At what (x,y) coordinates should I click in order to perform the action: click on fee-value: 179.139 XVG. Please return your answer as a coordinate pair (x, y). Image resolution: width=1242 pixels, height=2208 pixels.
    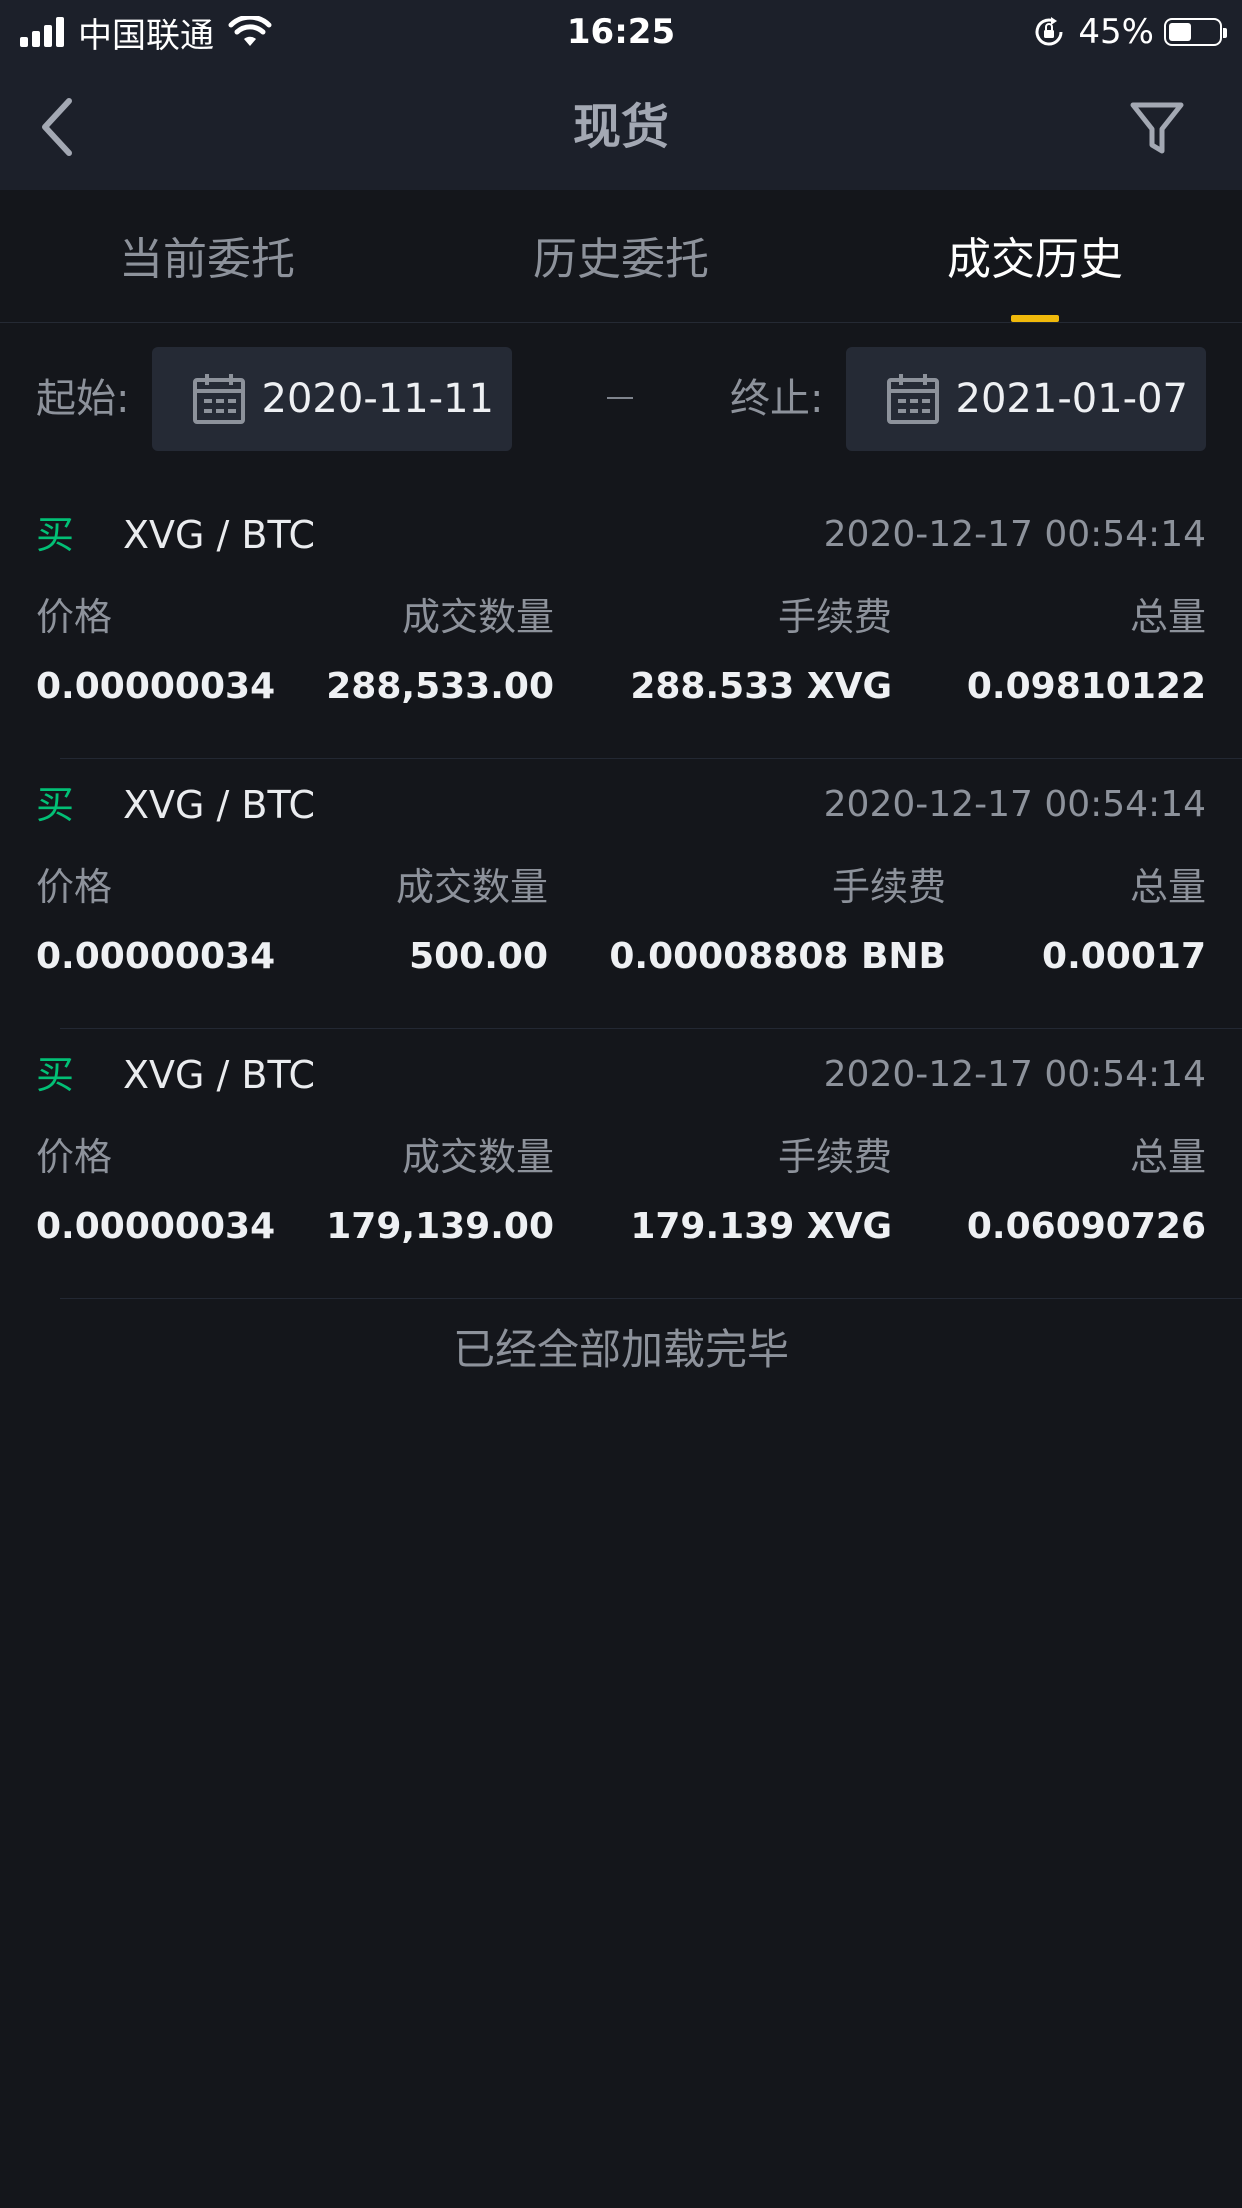
    Looking at the image, I should click on (761, 1226).